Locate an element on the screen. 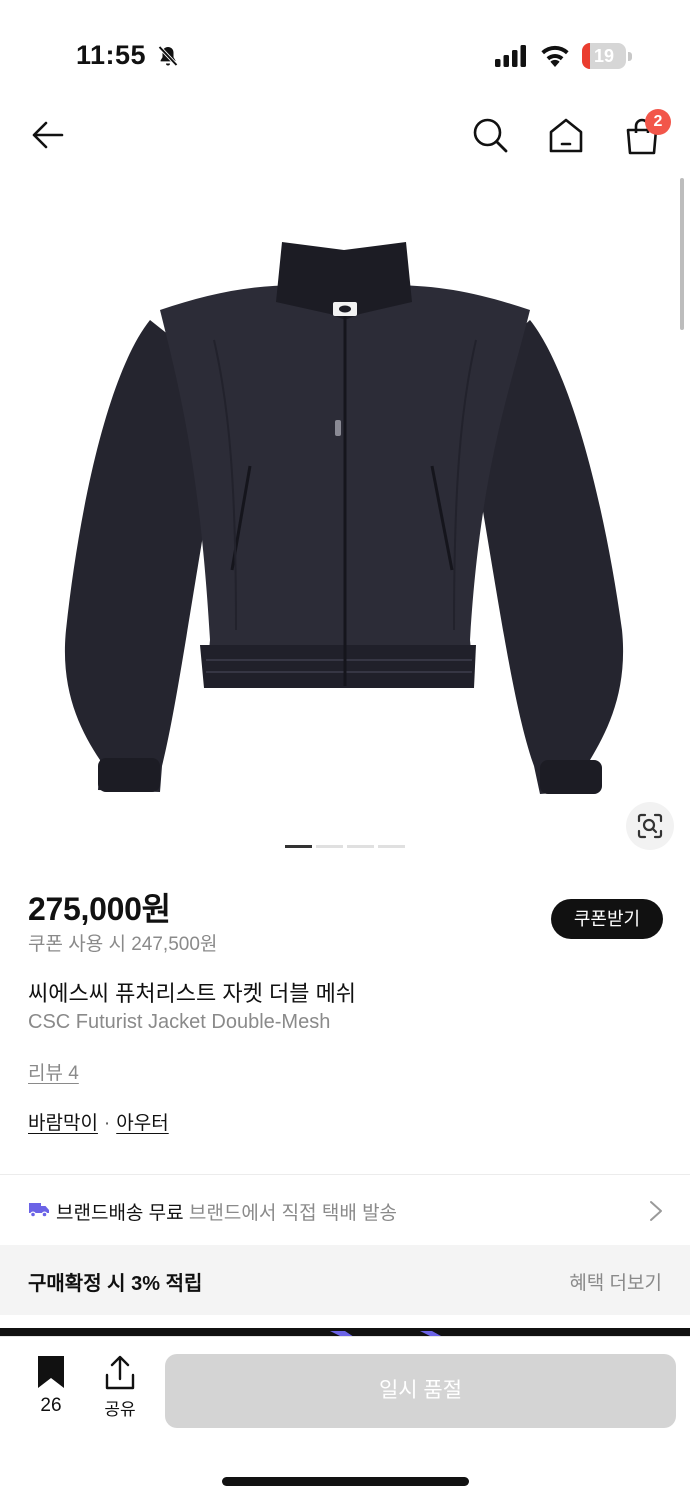  home-indicator is located at coordinates (345, 1481).